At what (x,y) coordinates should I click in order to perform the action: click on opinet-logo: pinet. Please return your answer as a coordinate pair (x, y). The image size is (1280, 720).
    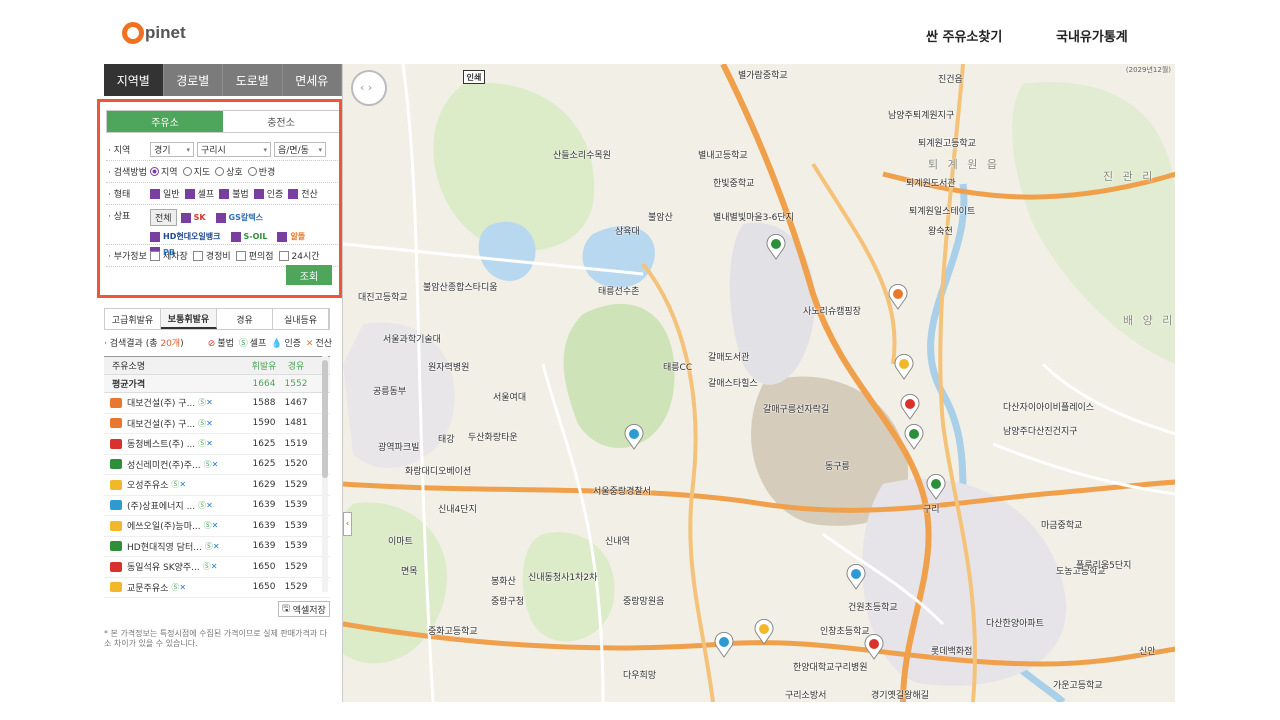
    Looking at the image, I should click on (154, 33).